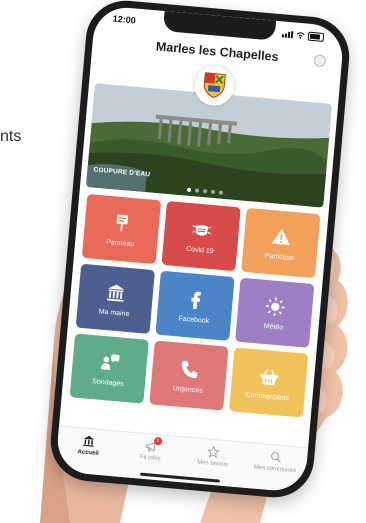  I want to click on battery-icon, so click(316, 36).